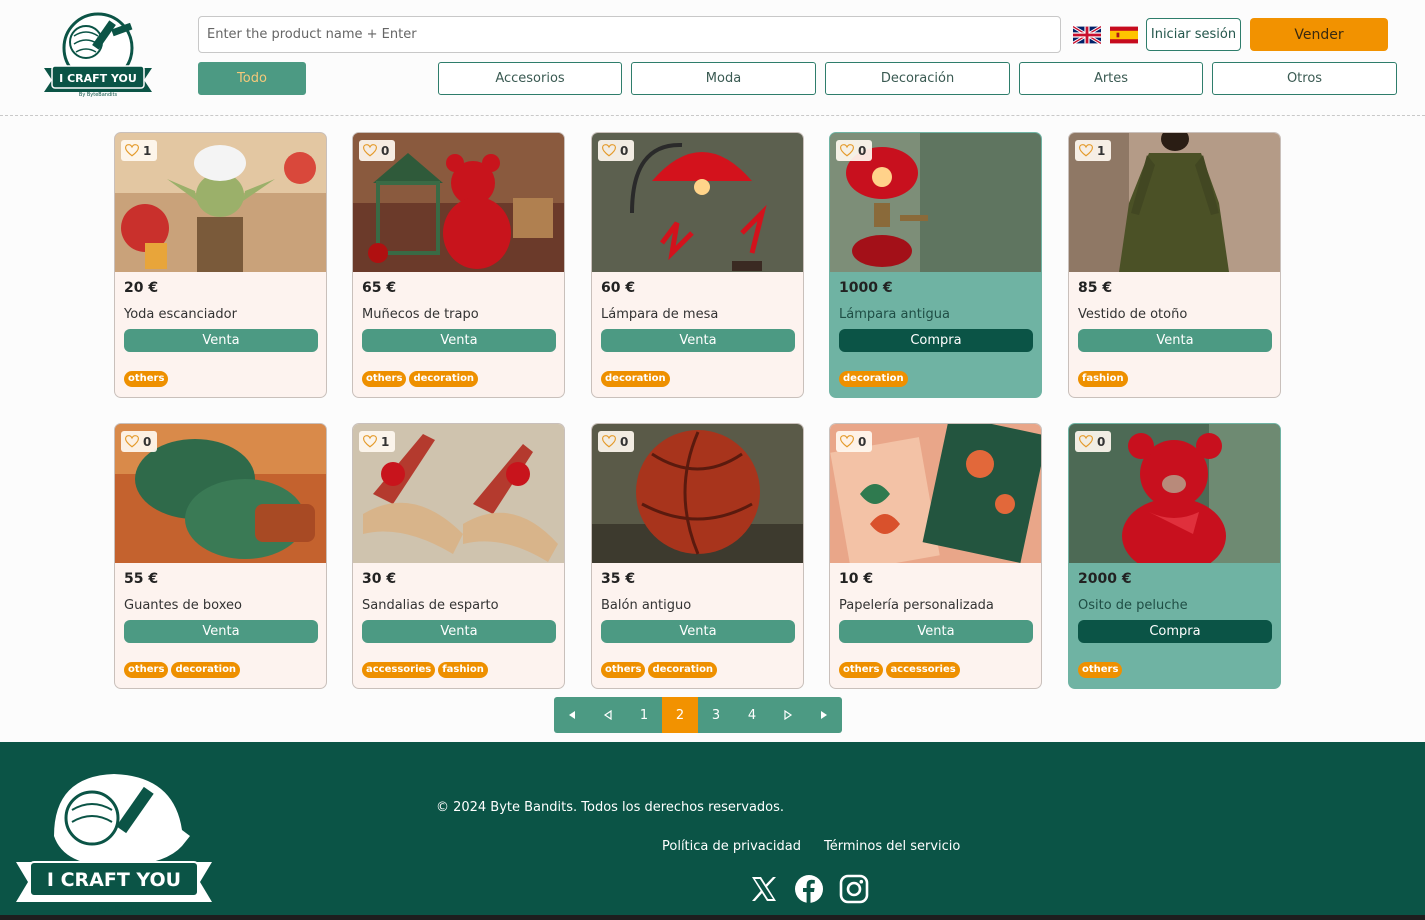  Describe the element at coordinates (379, 579) in the screenshot. I see `product-price: 30 €` at that location.